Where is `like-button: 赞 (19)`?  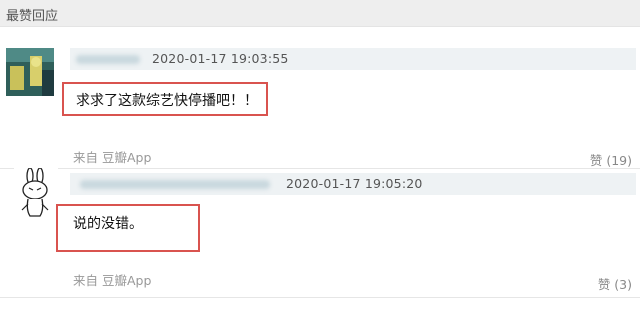 like-button: 赞 (19) is located at coordinates (611, 159).